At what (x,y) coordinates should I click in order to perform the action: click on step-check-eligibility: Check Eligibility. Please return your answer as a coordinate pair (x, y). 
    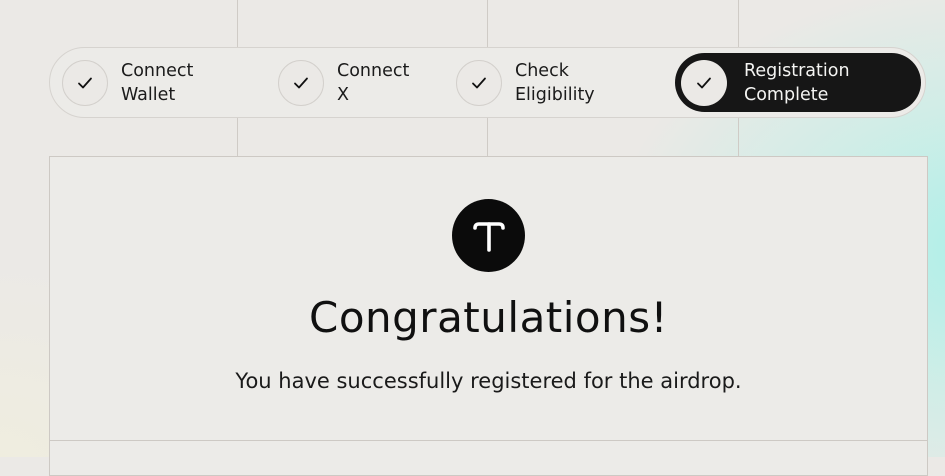
    Looking at the image, I should click on (540, 82).